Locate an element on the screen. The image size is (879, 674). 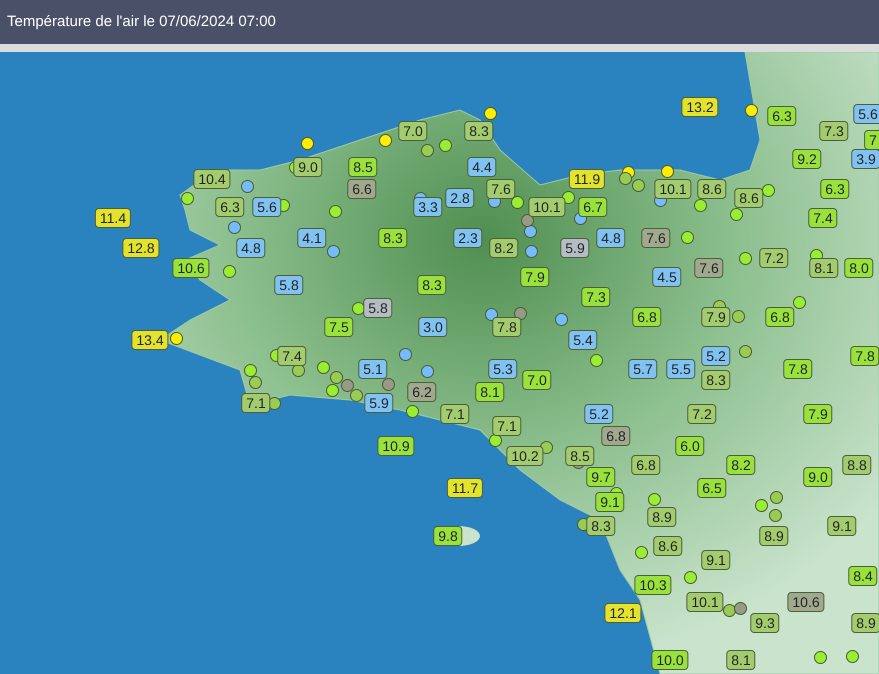
temperature-label: 13.4 is located at coordinates (150, 340).